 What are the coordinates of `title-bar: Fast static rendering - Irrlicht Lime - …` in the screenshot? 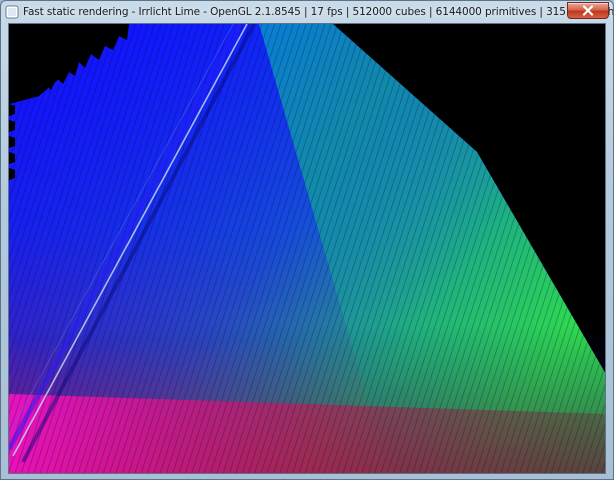 It's located at (307, 12).